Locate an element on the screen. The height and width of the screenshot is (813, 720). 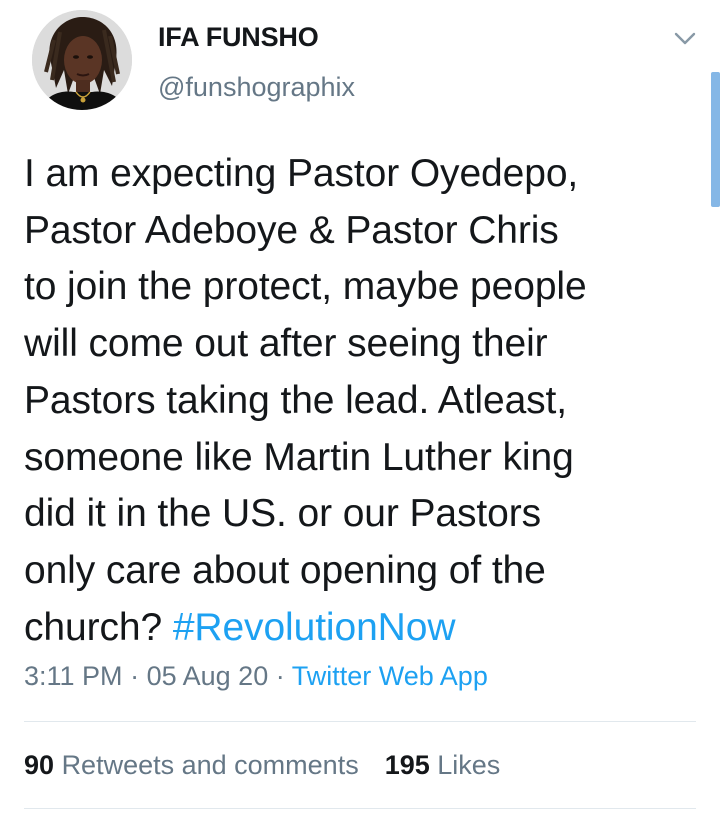
tweet-meta: 3:11 PM · 05 Aug 20 · Twitter Web App is located at coordinates (256, 676).